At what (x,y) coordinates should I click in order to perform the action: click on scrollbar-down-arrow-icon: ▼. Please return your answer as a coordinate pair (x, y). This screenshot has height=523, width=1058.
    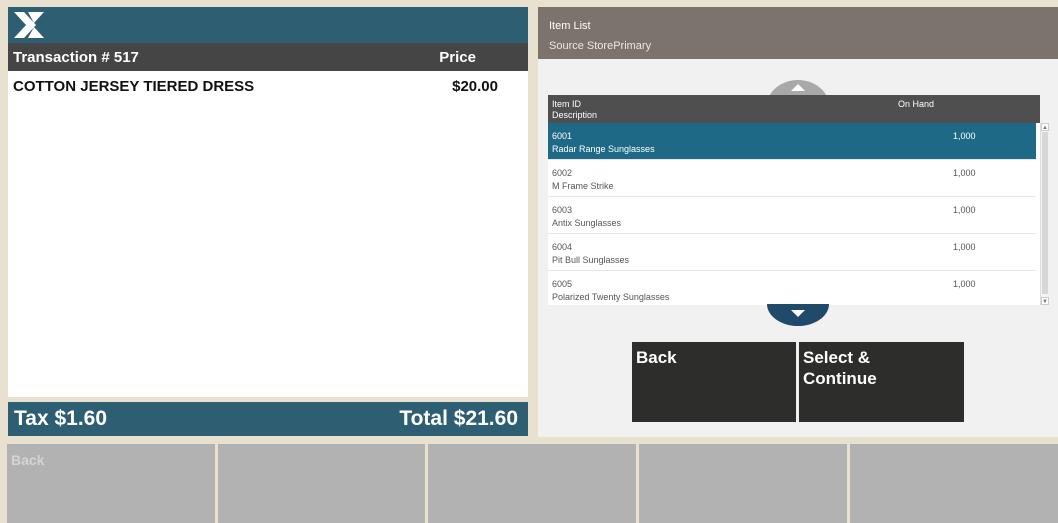
    Looking at the image, I should click on (1045, 301).